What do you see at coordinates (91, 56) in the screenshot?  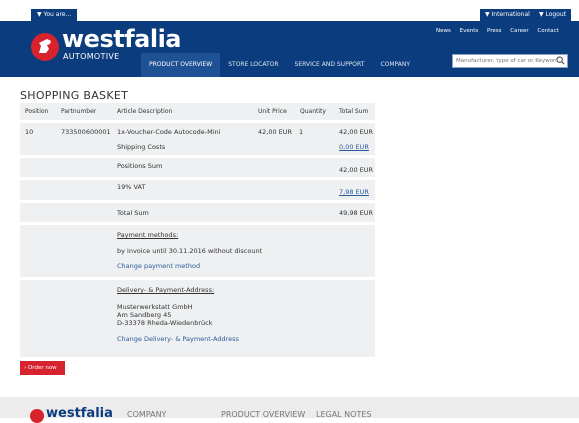 I see `logo-subtitle: AUTOMOTIVE` at bounding box center [91, 56].